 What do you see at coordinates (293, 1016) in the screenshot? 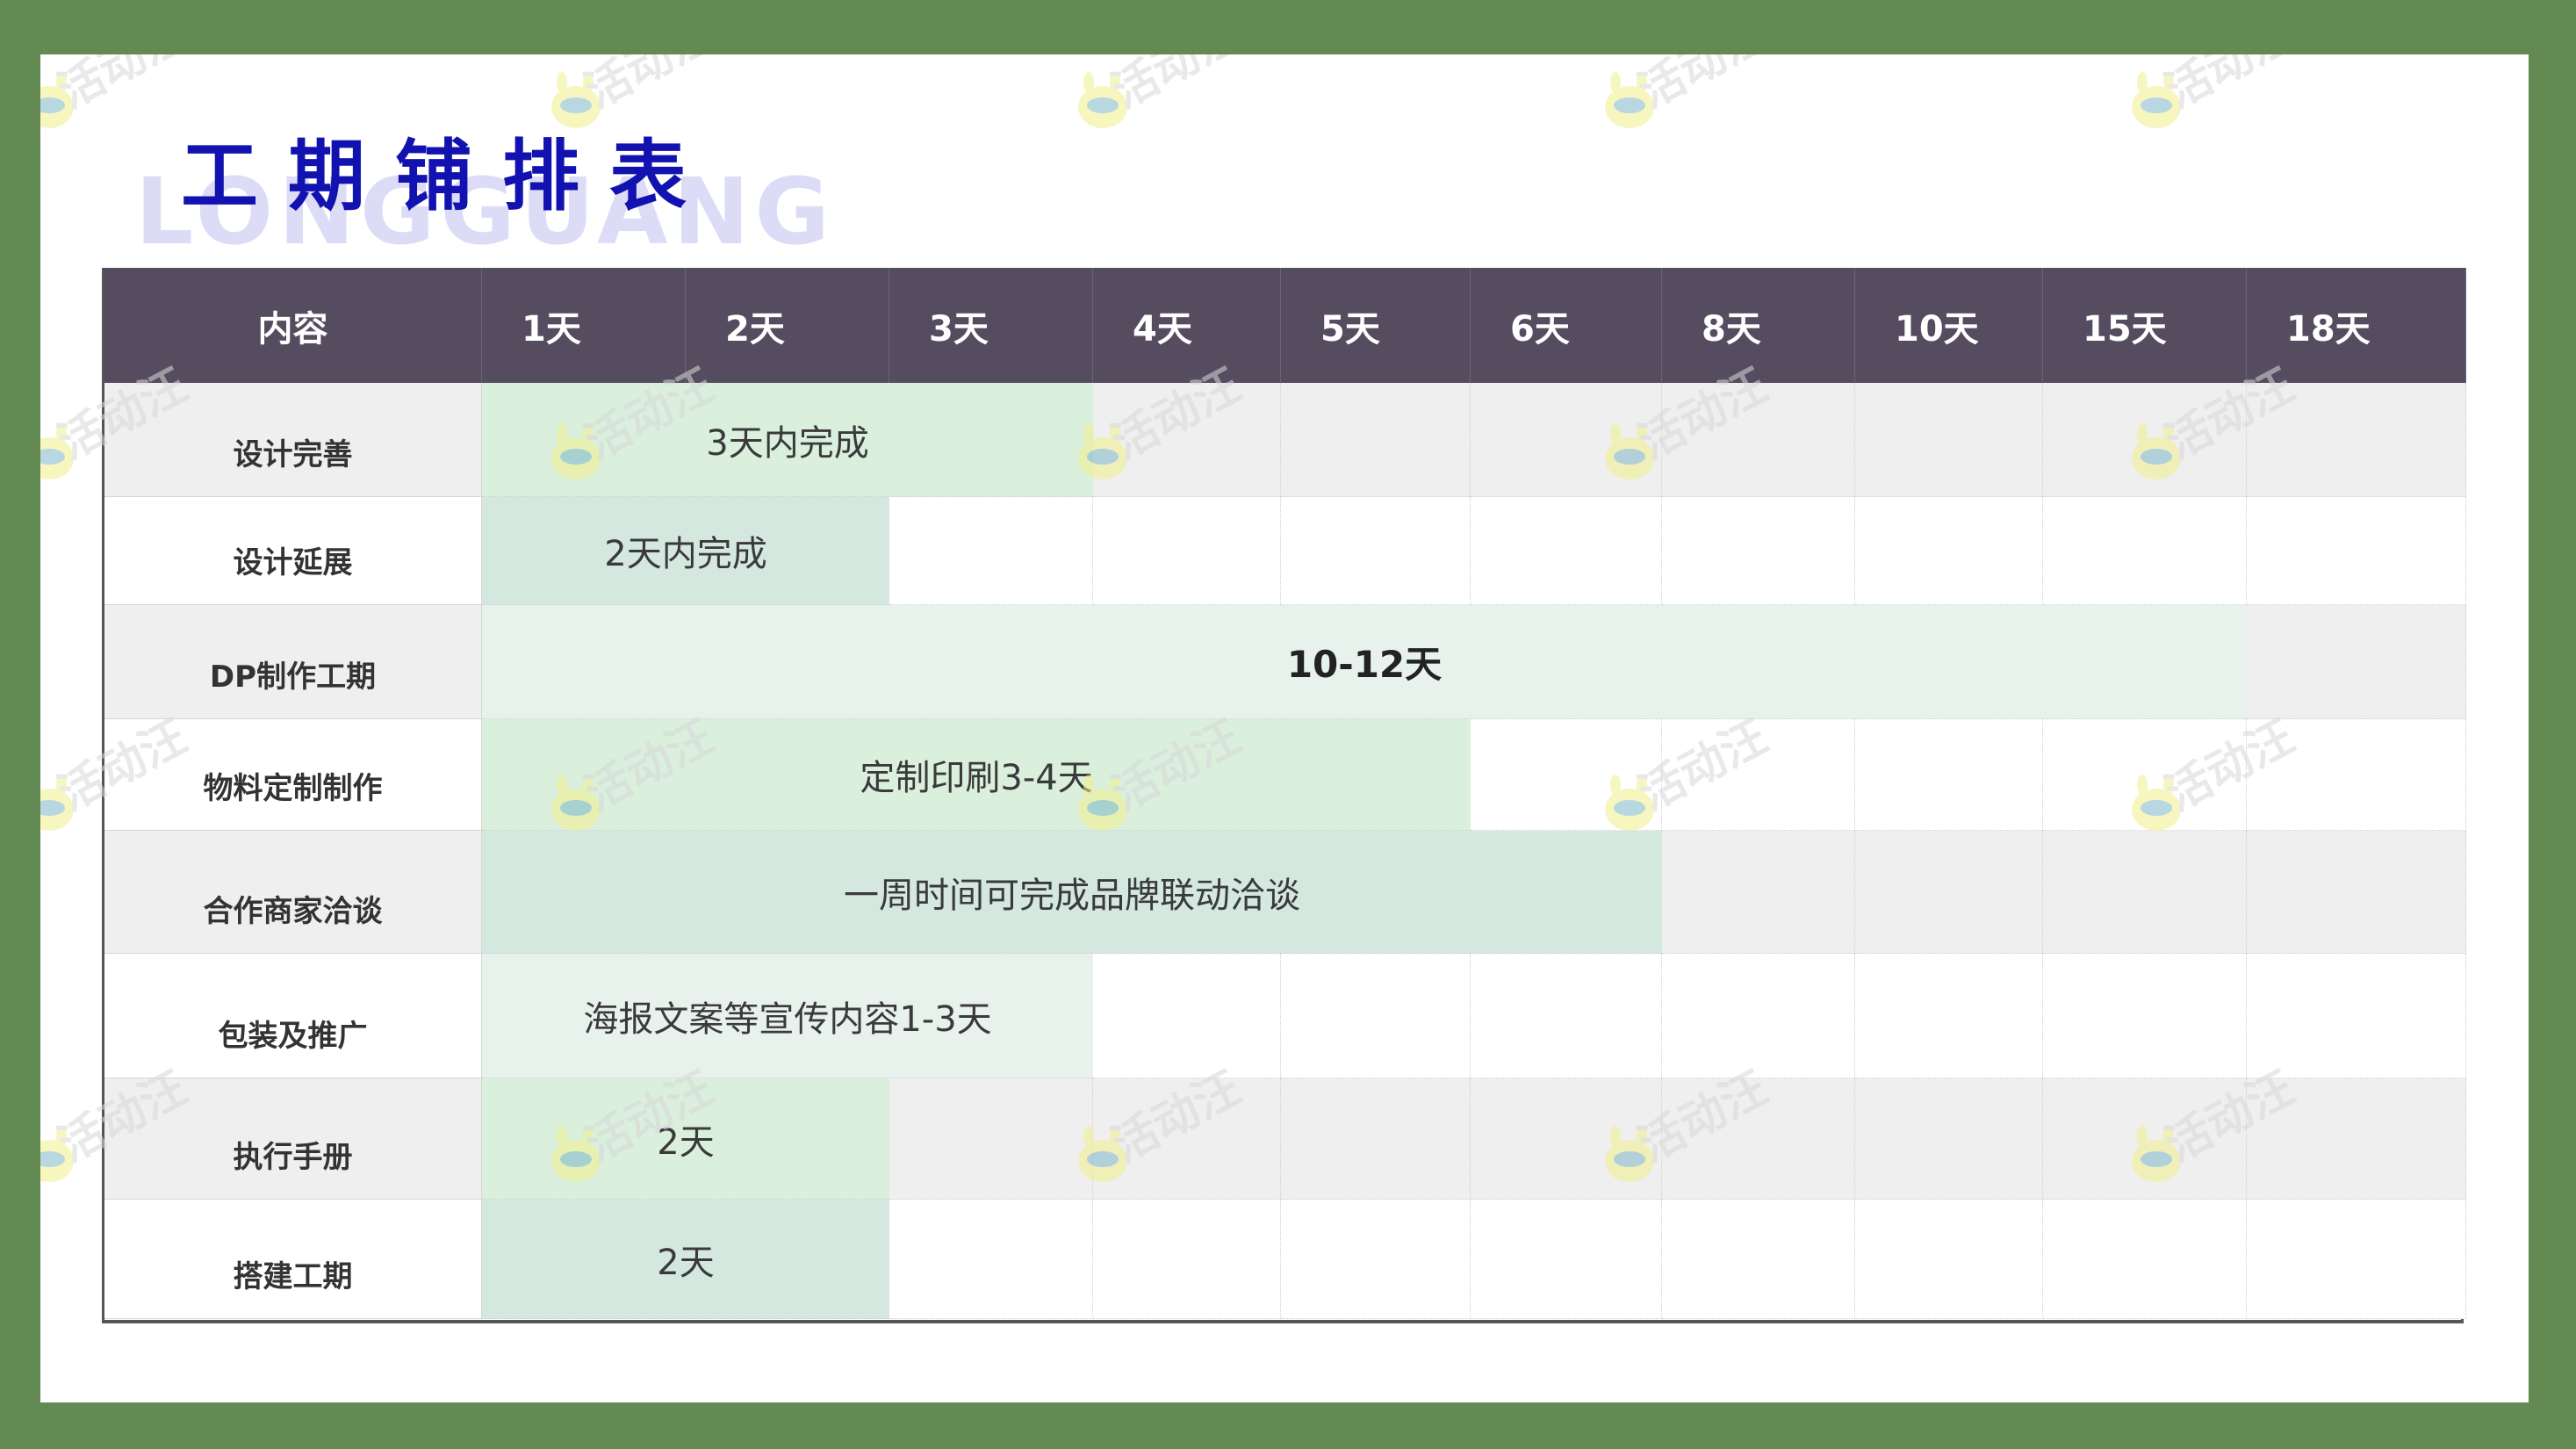
I see `row-label: 包装及推广` at bounding box center [293, 1016].